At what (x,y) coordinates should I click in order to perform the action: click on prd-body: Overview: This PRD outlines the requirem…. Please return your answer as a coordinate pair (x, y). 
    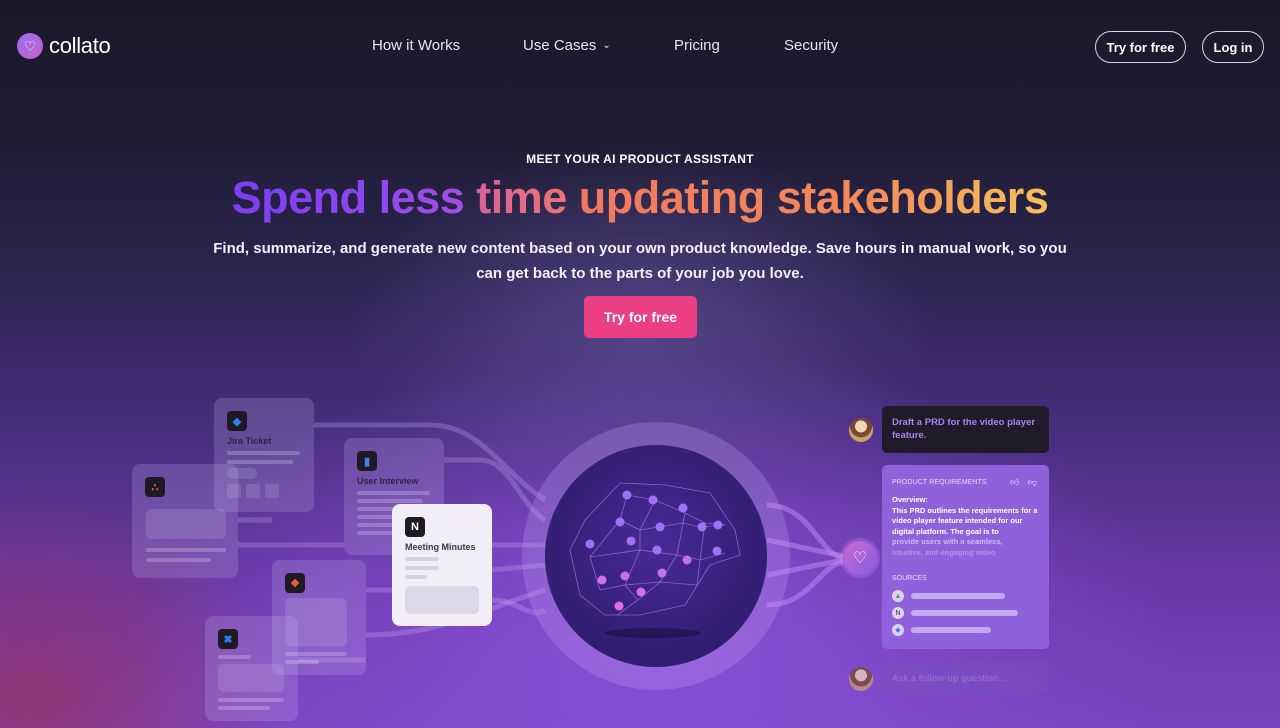
    Looking at the image, I should click on (967, 526).